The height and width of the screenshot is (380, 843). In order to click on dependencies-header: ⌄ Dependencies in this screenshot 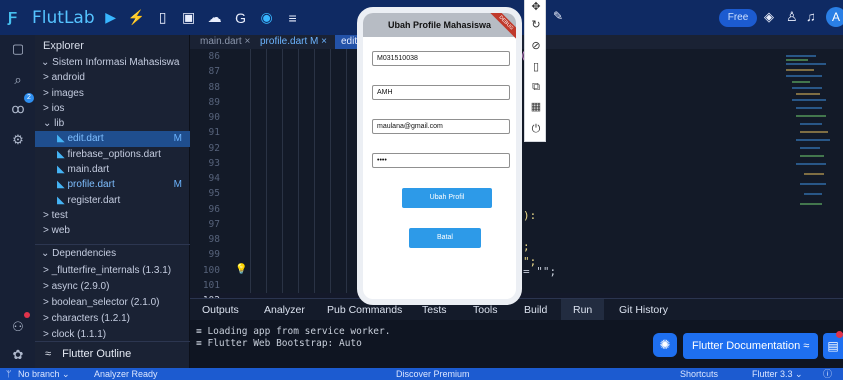, I will do `click(112, 254)`.